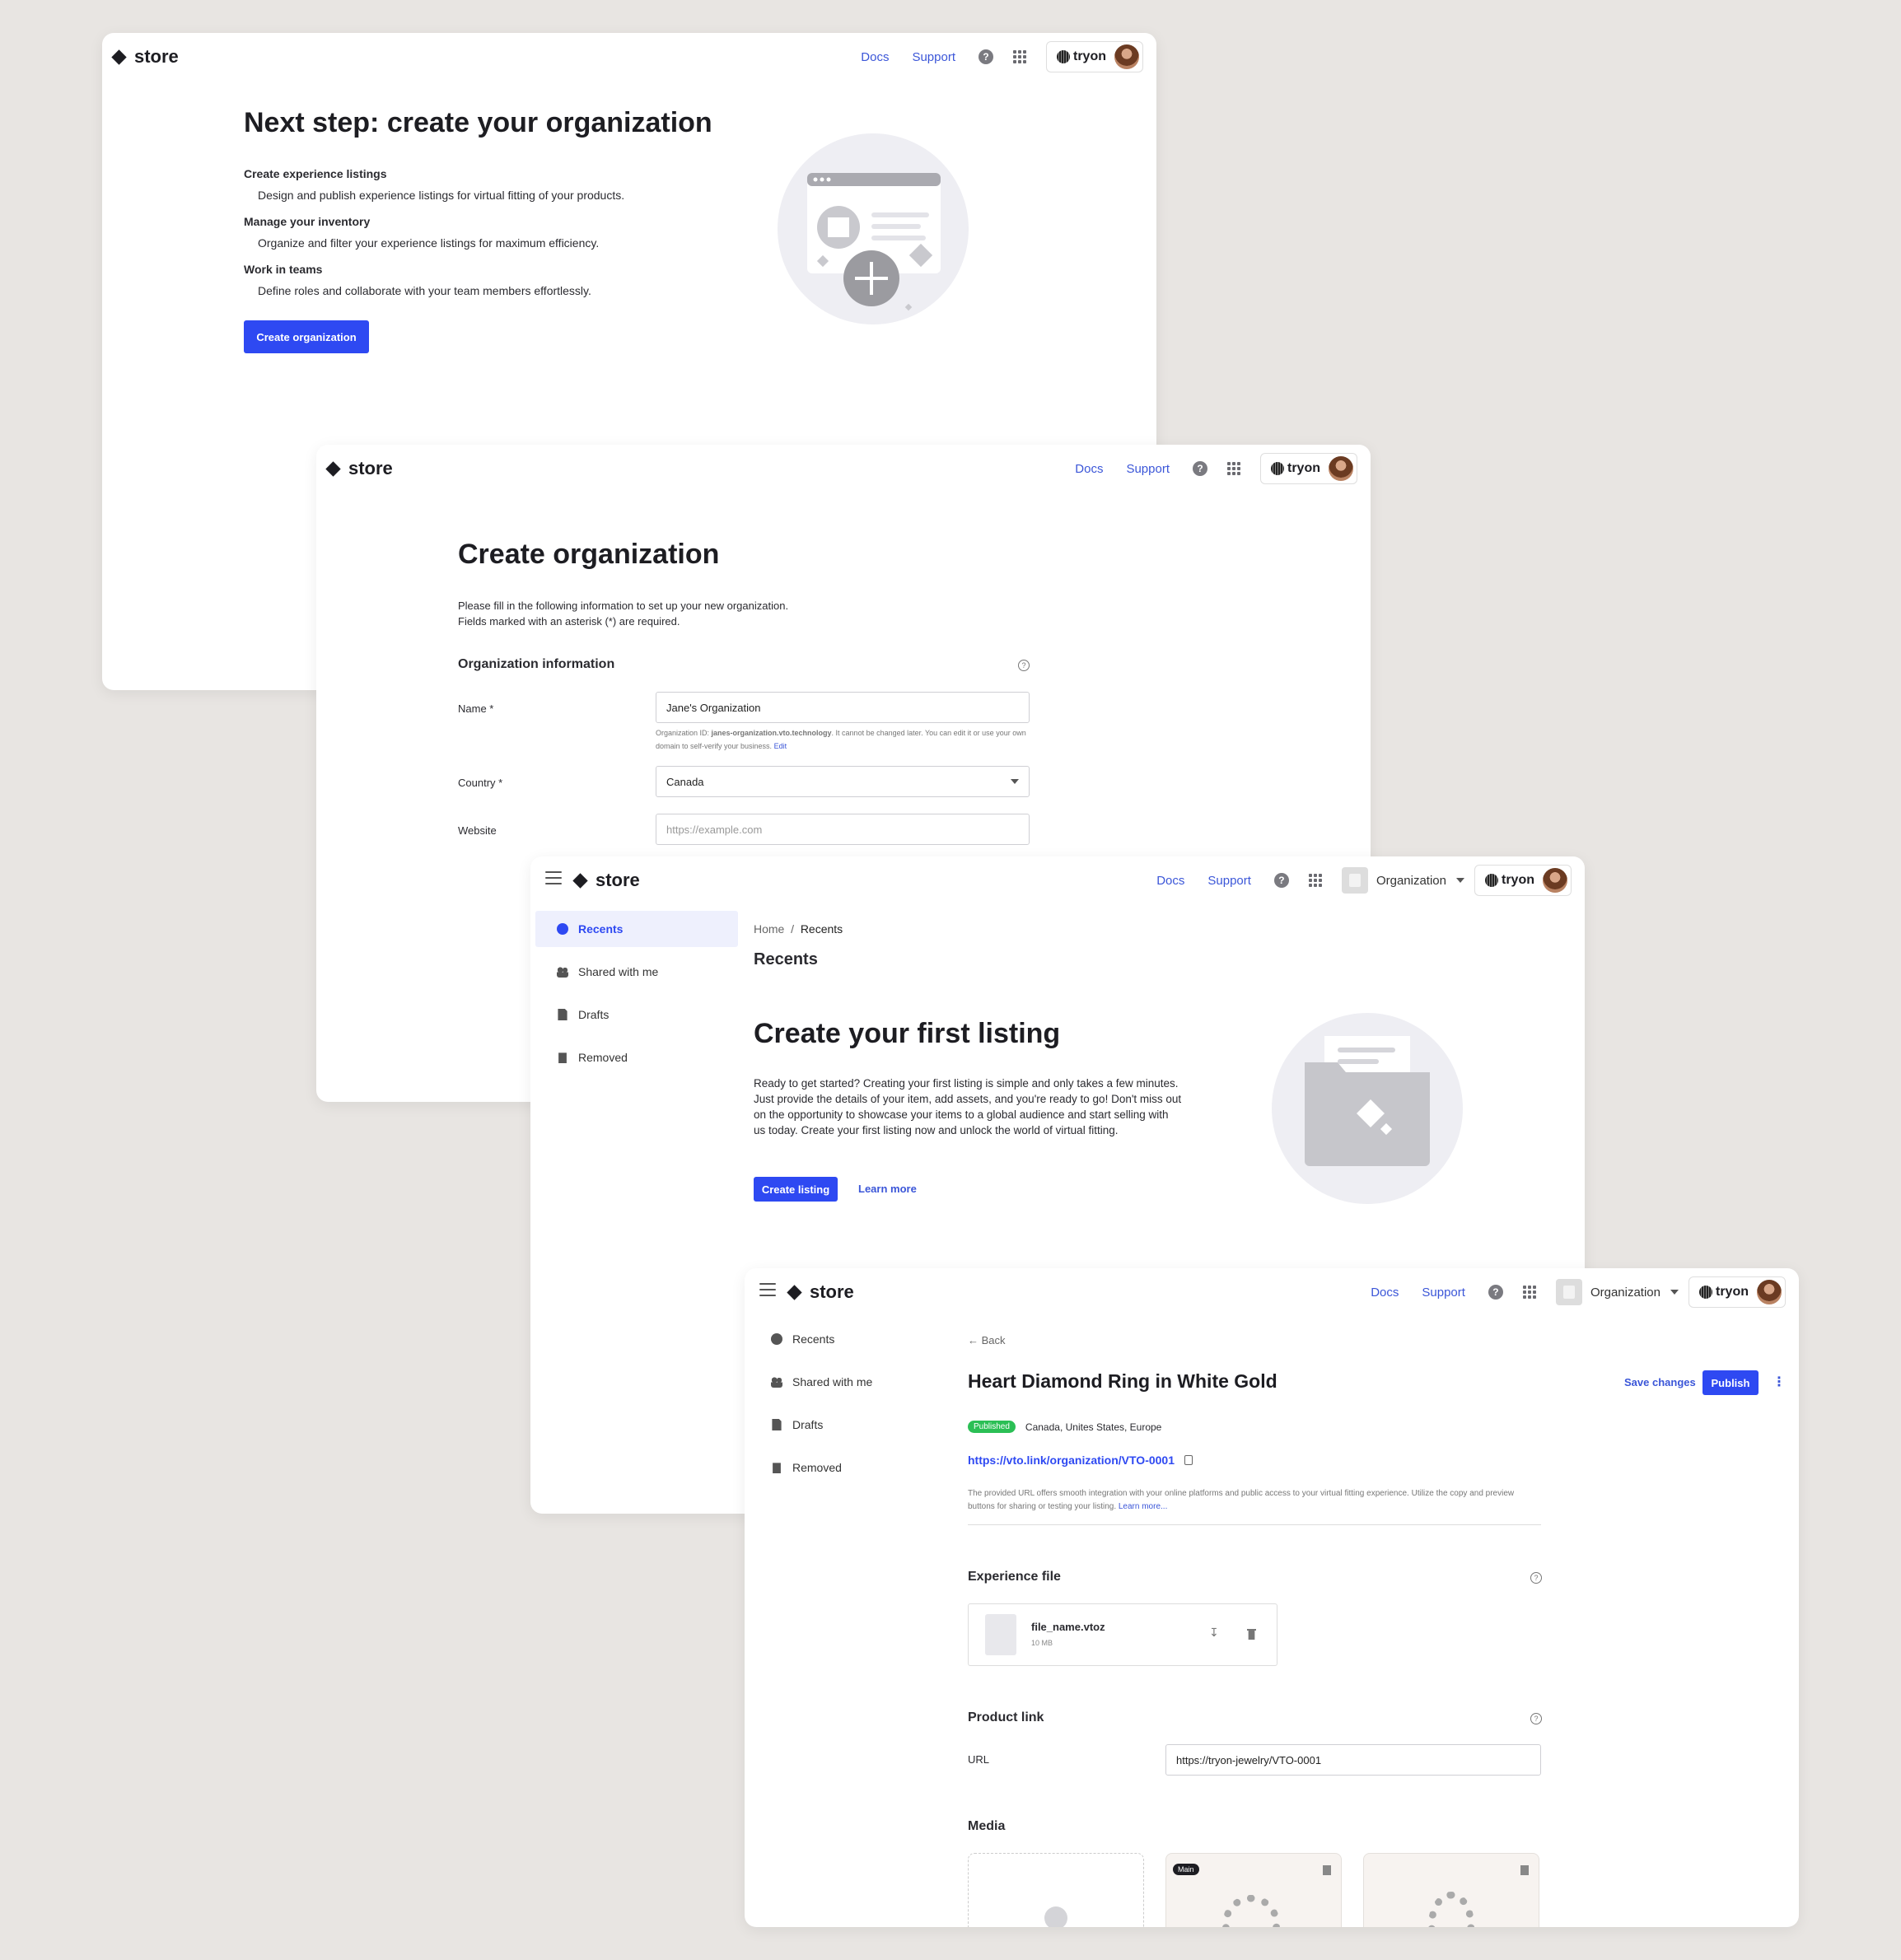 Image resolution: width=1901 pixels, height=1960 pixels. What do you see at coordinates (480, 783) in the screenshot?
I see `country-label: Country *` at bounding box center [480, 783].